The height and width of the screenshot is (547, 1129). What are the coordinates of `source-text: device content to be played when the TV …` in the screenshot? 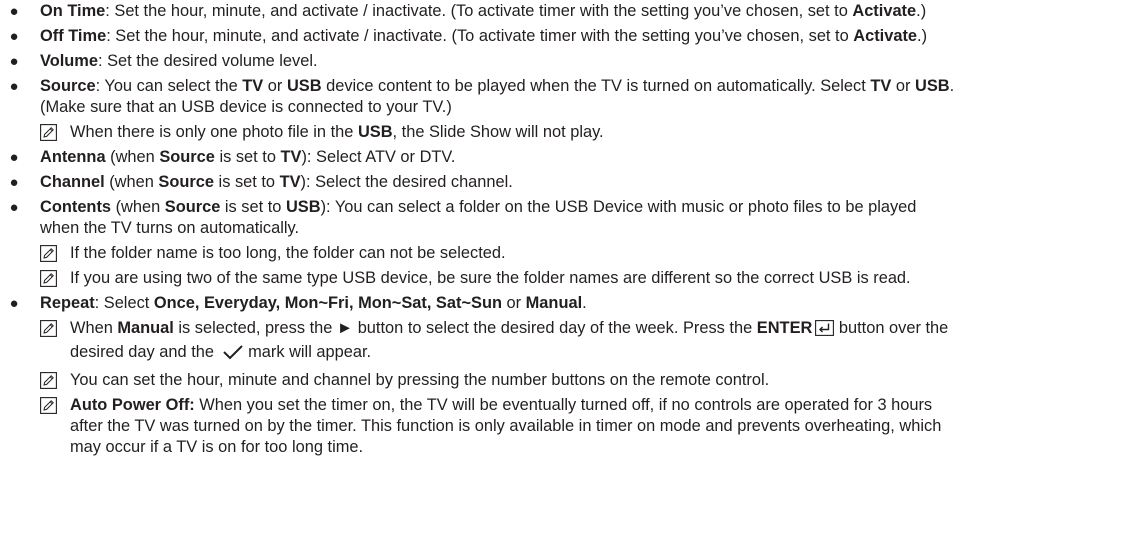 It's located at (596, 86).